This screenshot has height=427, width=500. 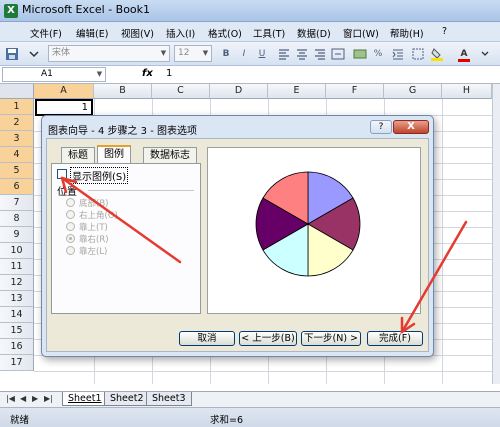 What do you see at coordinates (250, 417) in the screenshot?
I see `status-bar: 就绪 求和=6` at bounding box center [250, 417].